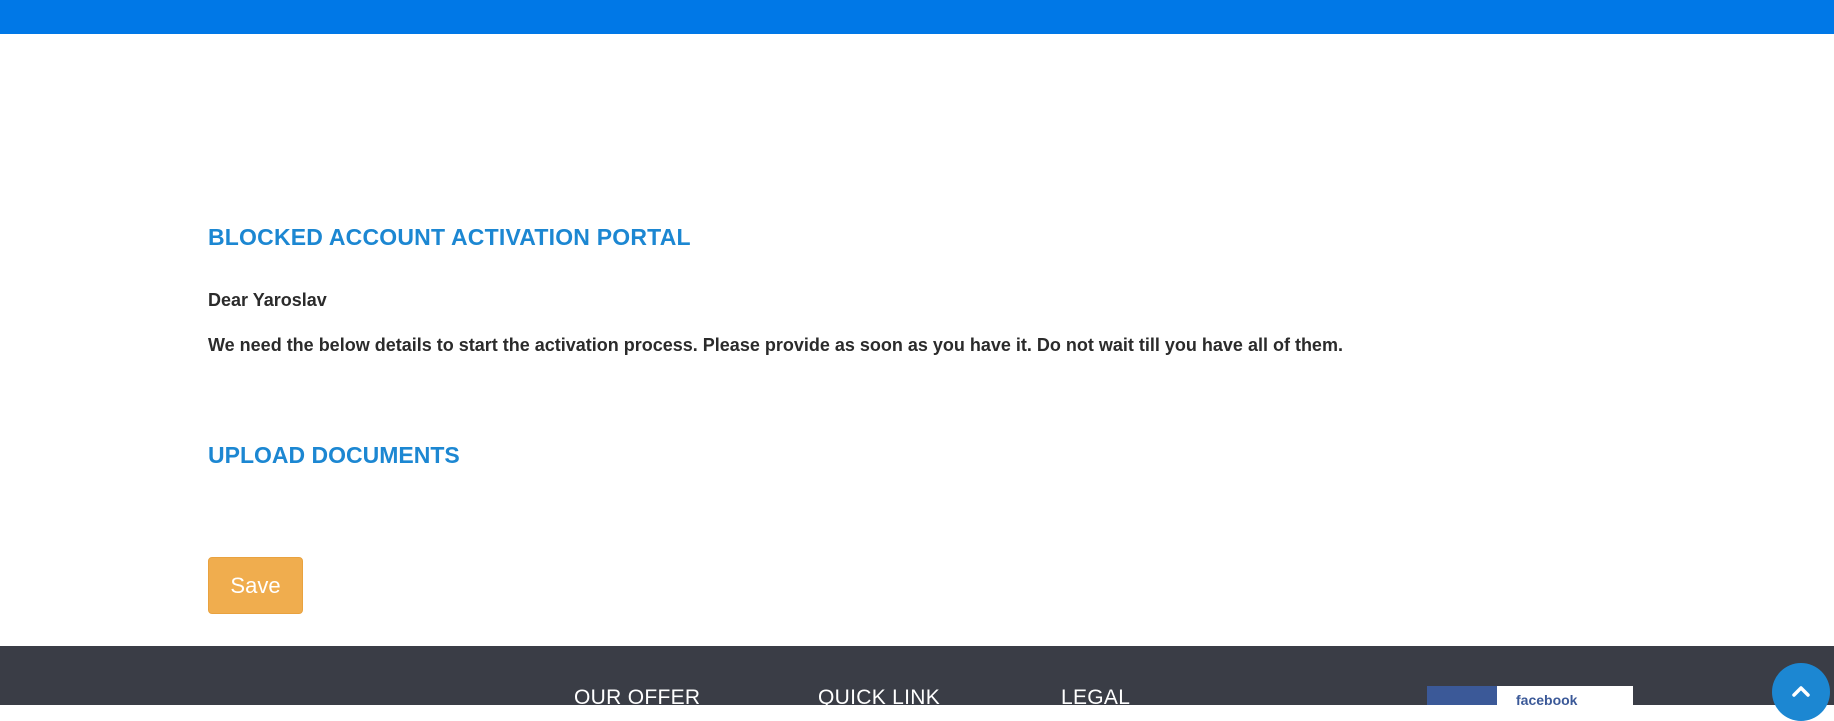 The width and height of the screenshot is (1834, 721). I want to click on facebook-widget: facebook, so click(1530, 695).